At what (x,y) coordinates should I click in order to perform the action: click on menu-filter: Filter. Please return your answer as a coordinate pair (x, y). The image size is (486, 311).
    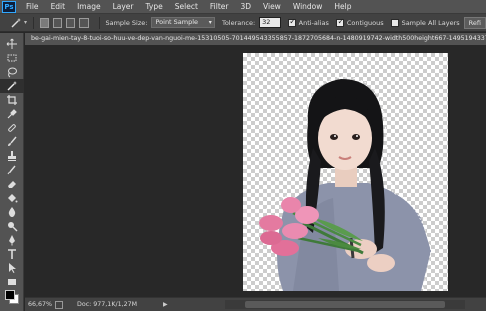
    Looking at the image, I should click on (219, 6).